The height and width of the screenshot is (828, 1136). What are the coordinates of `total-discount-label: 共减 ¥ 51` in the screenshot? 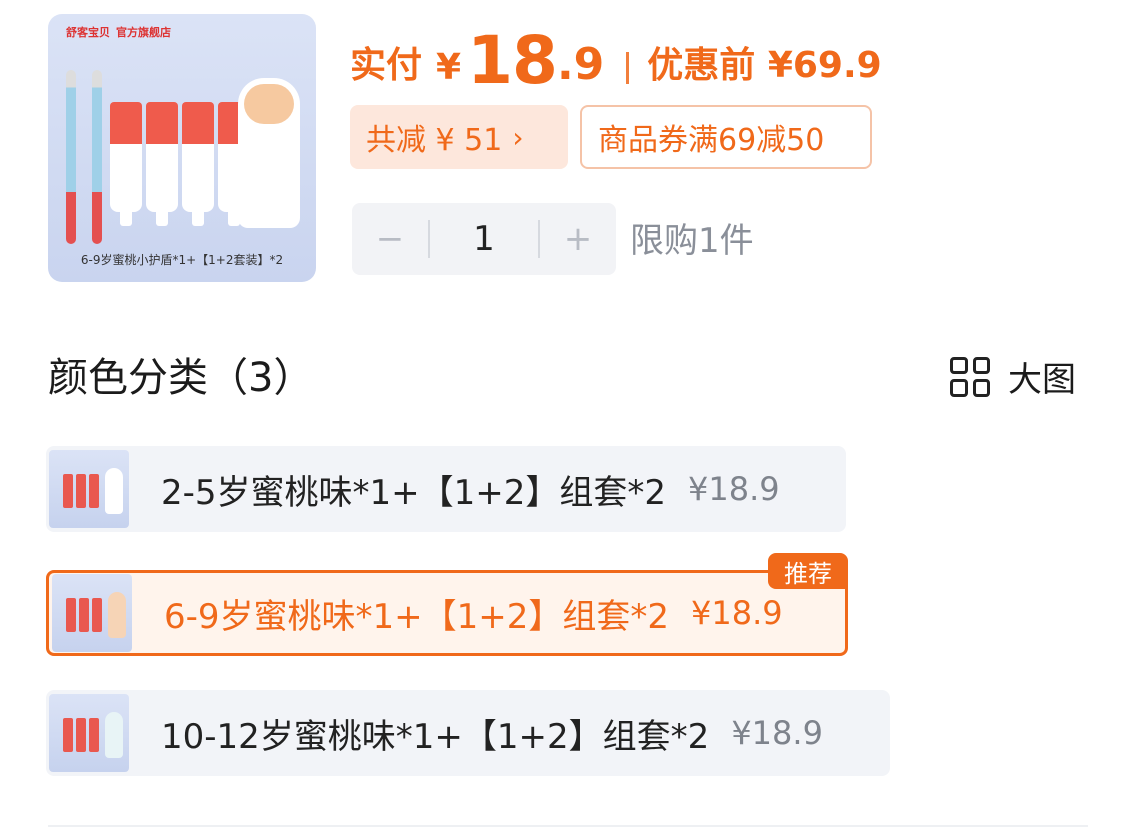 It's located at (434, 140).